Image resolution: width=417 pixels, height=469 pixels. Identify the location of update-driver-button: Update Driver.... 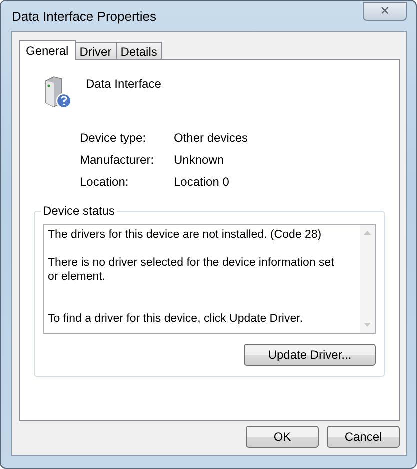
(310, 355).